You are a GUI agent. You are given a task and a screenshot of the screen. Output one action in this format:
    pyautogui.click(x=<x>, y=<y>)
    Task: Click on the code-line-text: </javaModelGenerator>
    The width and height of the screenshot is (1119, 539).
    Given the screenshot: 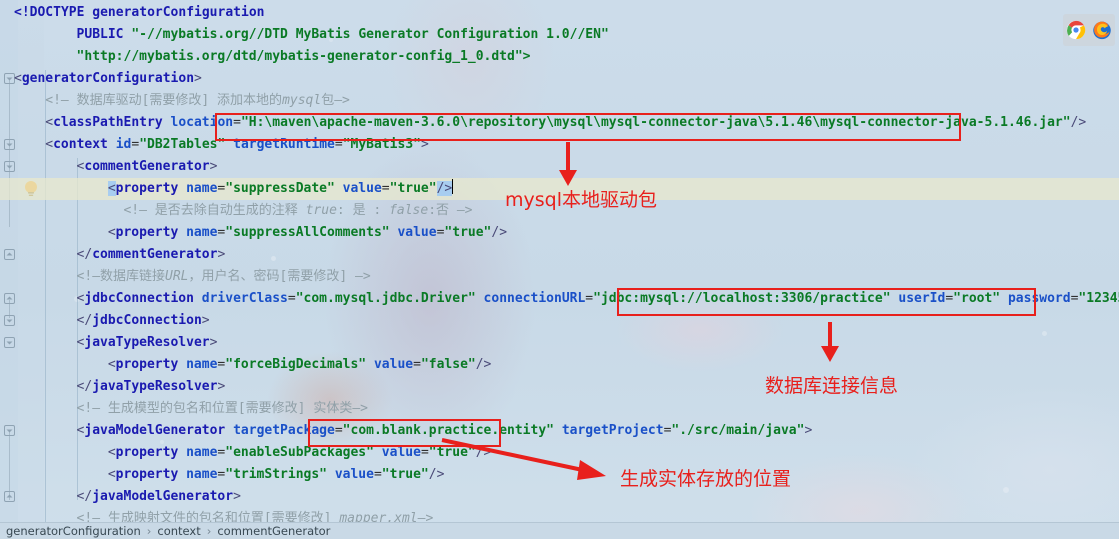 What is the action you would take?
    pyautogui.click(x=158, y=496)
    